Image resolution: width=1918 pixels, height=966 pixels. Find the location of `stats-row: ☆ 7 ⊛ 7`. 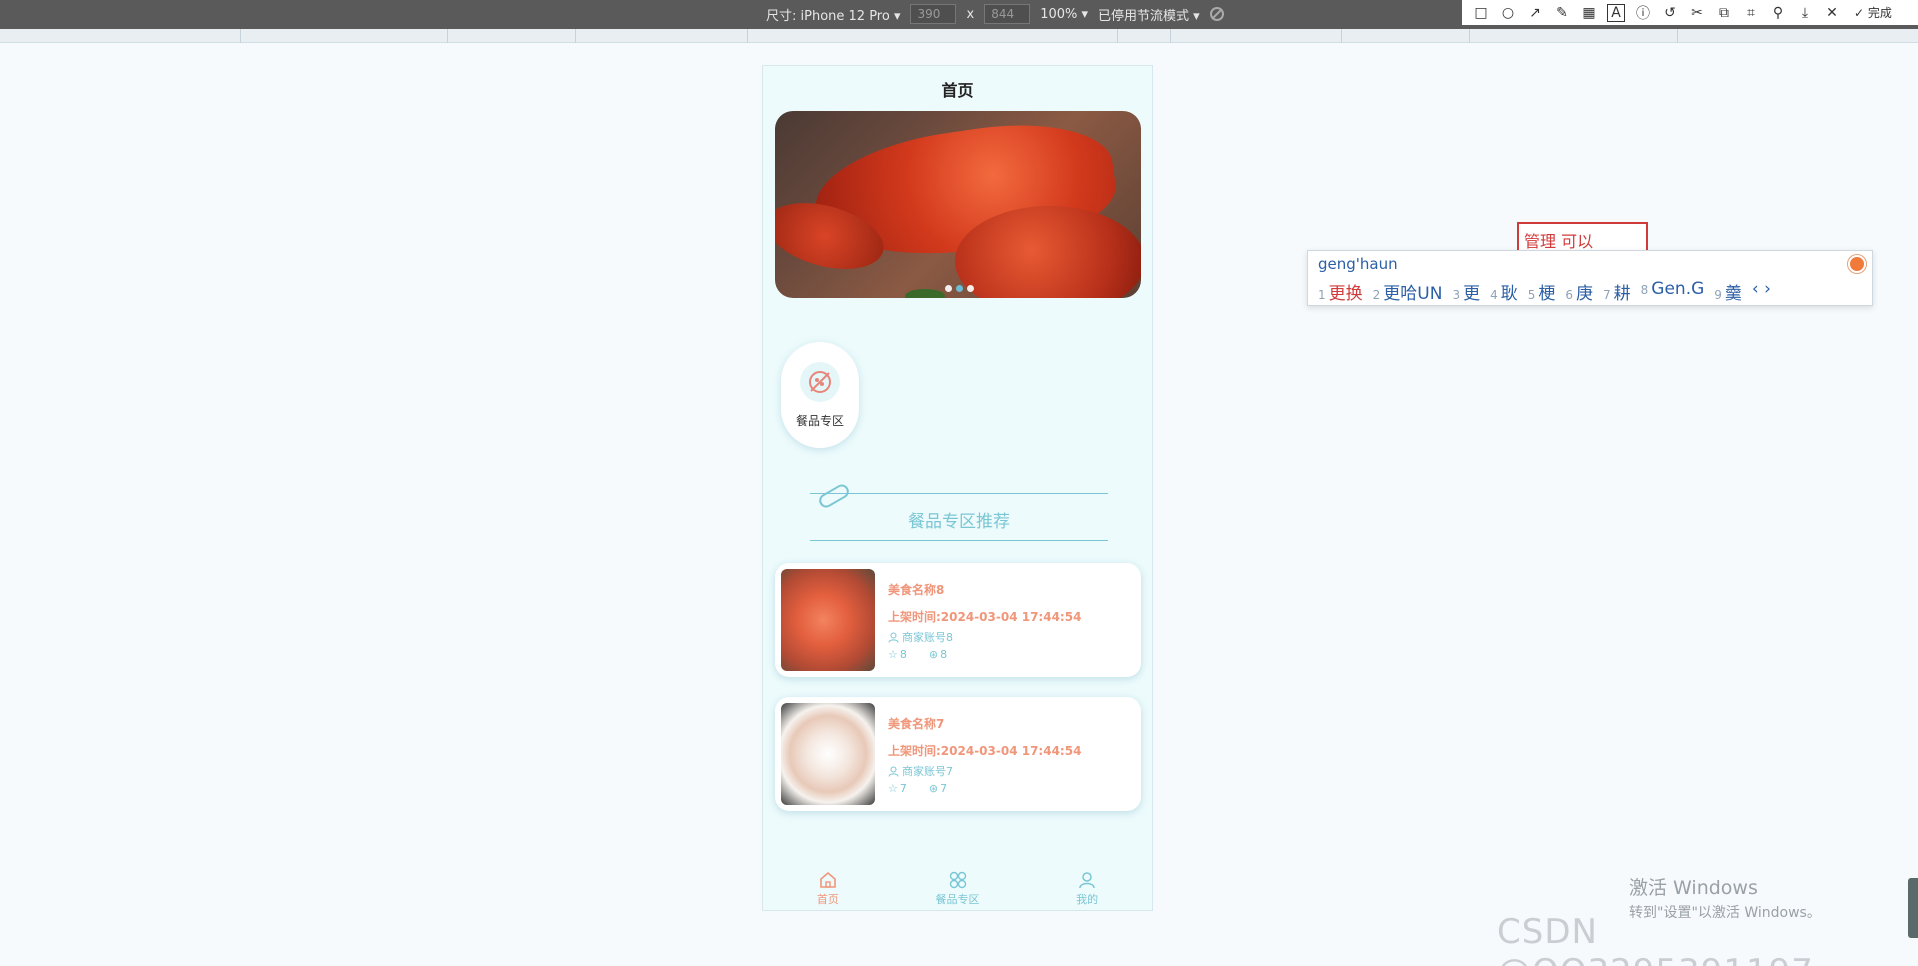

stats-row: ☆ 7 ⊛ 7 is located at coordinates (917, 788).